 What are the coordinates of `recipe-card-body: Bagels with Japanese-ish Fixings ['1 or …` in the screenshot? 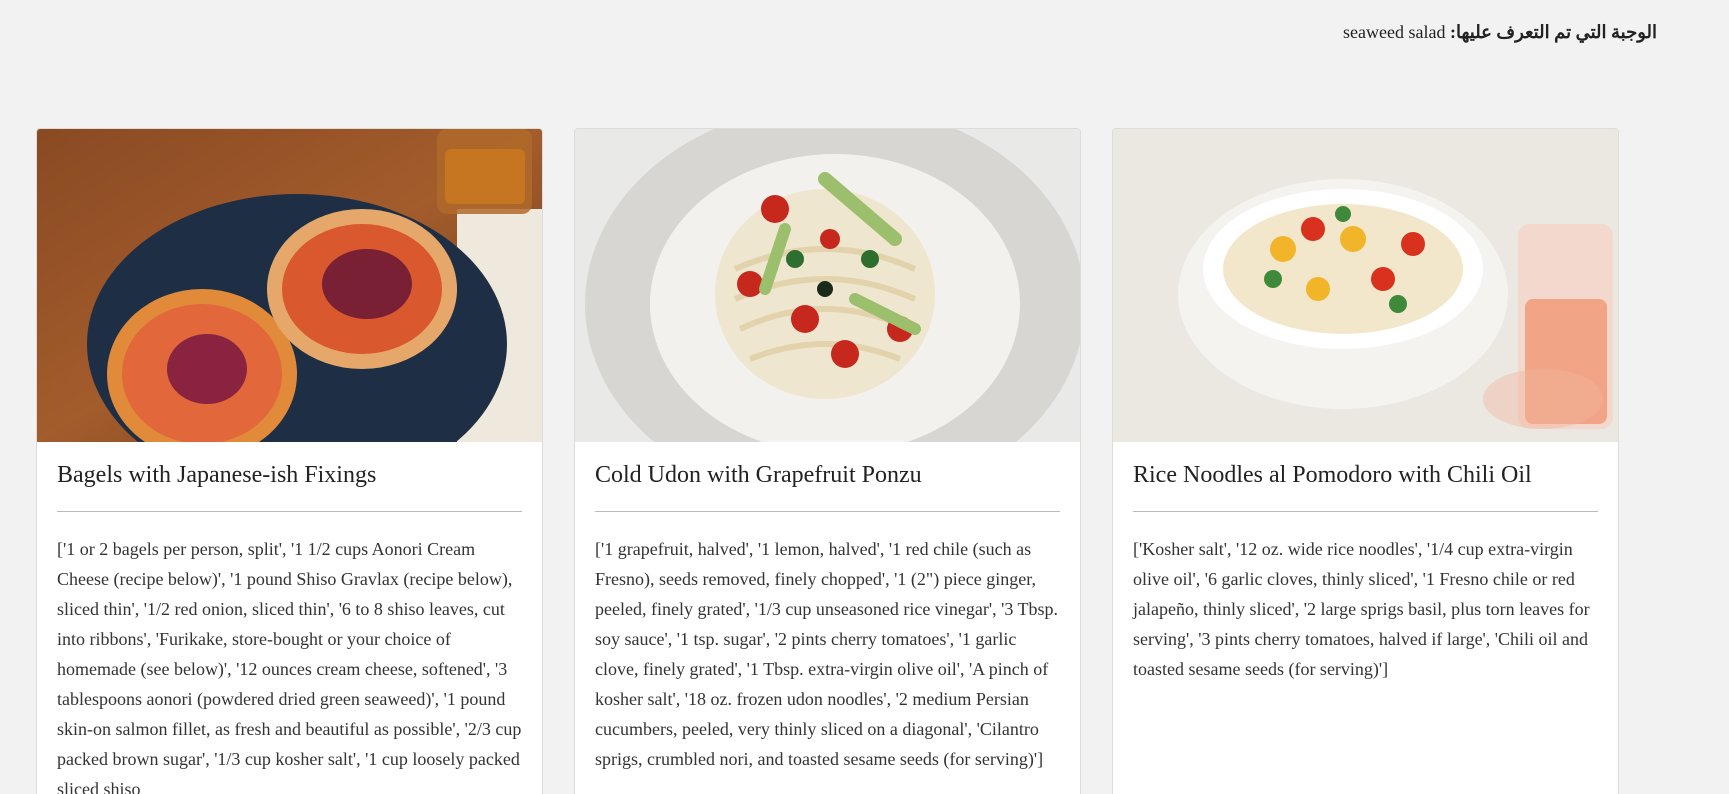 It's located at (289, 618).